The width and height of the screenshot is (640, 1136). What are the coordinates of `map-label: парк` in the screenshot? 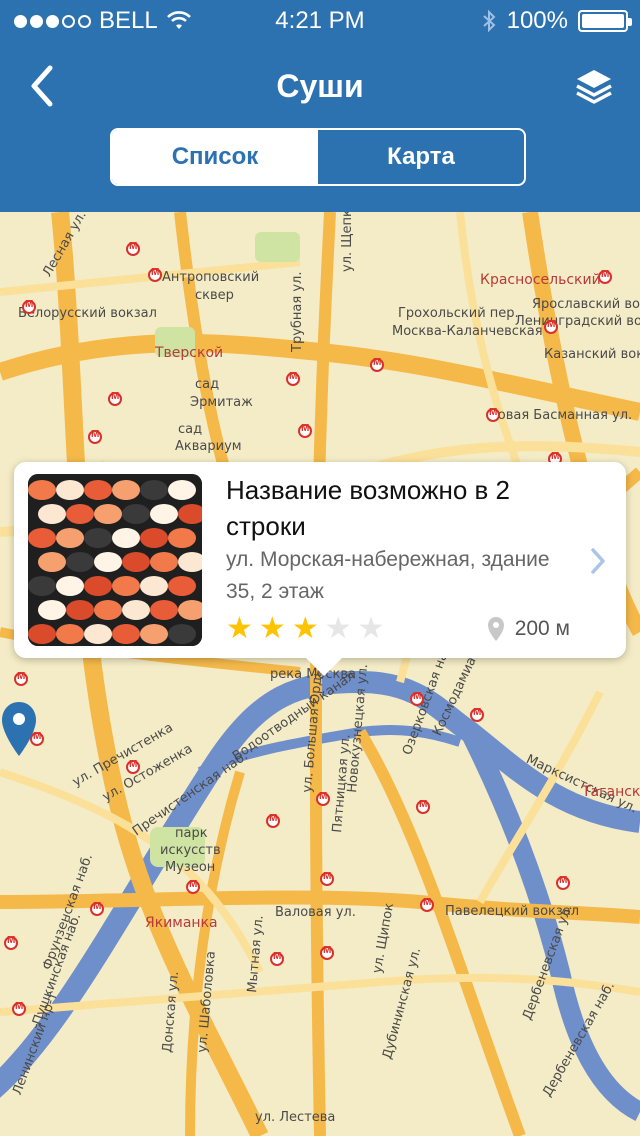 It's located at (191, 833).